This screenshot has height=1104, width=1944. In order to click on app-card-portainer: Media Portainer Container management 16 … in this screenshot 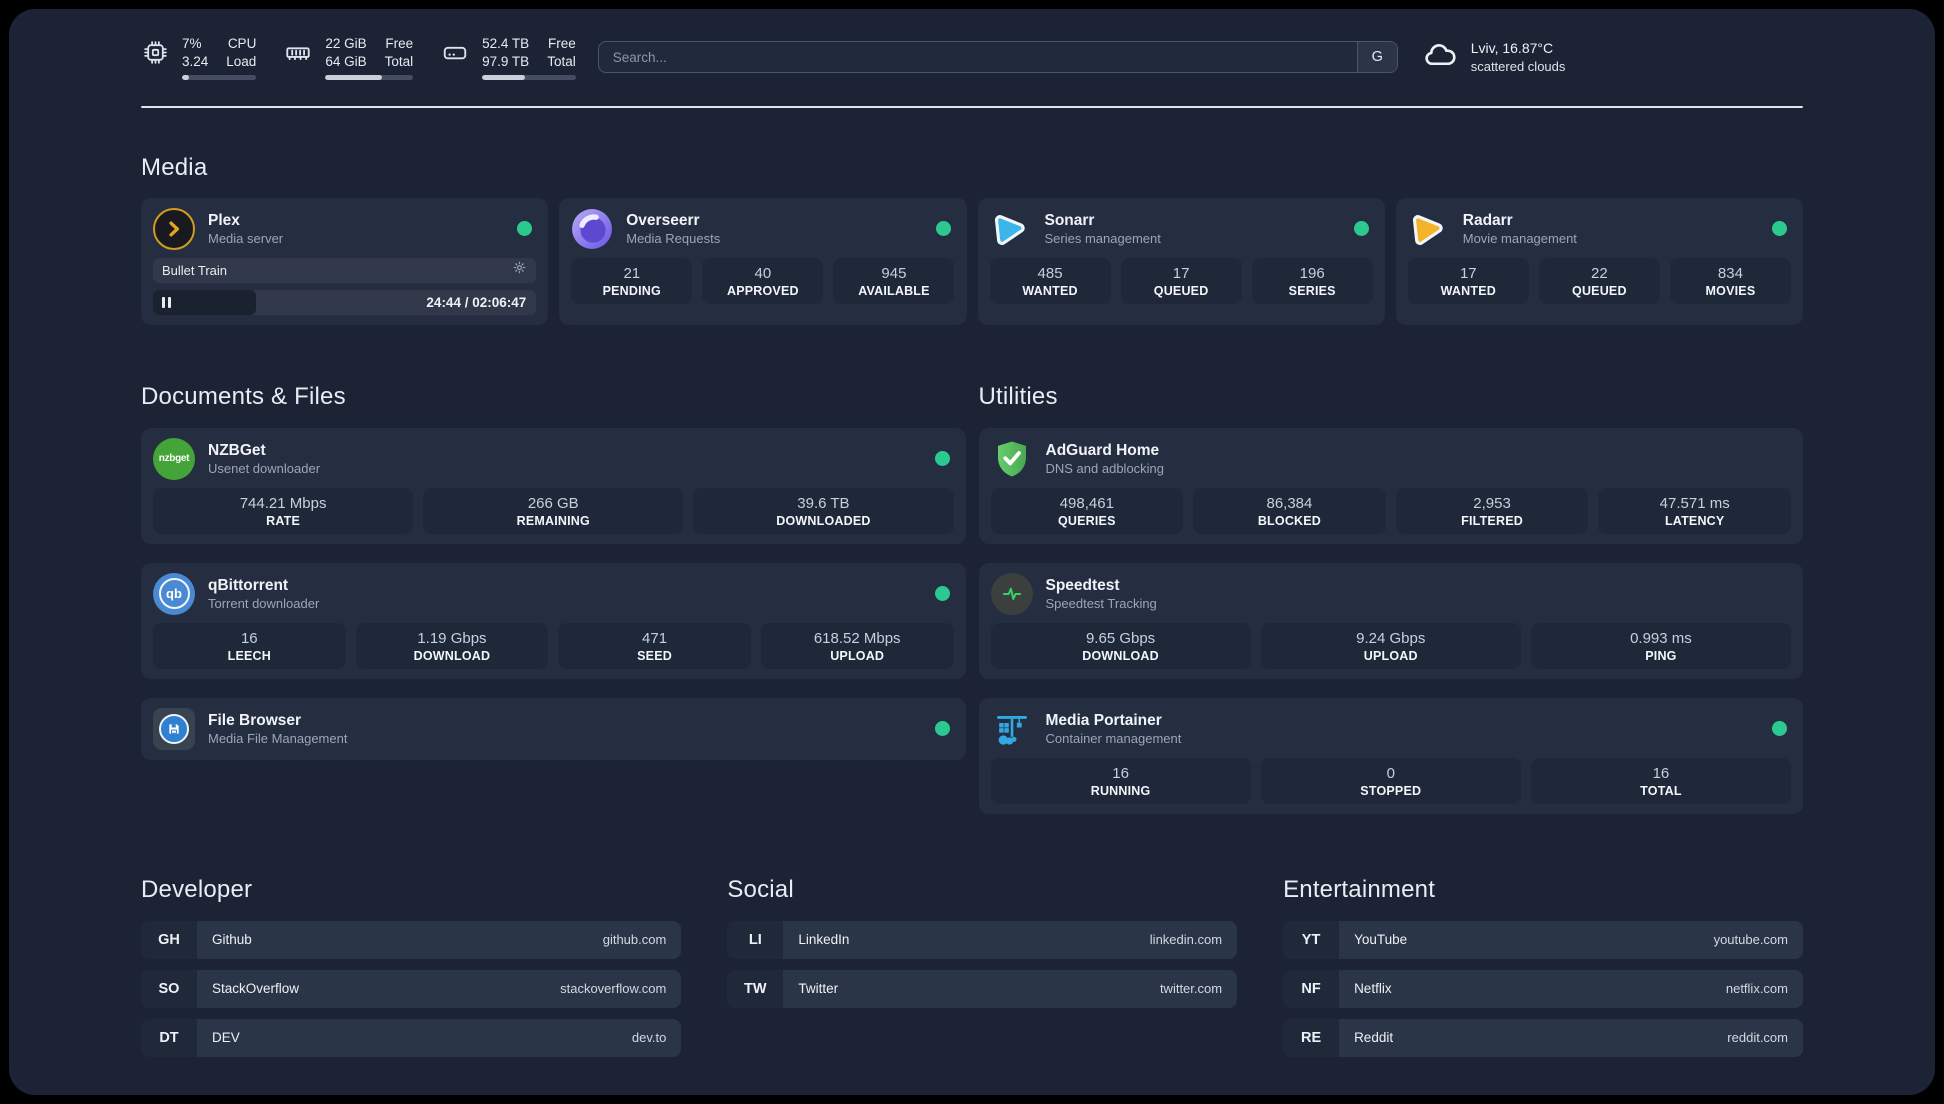, I will do `click(1390, 755)`.